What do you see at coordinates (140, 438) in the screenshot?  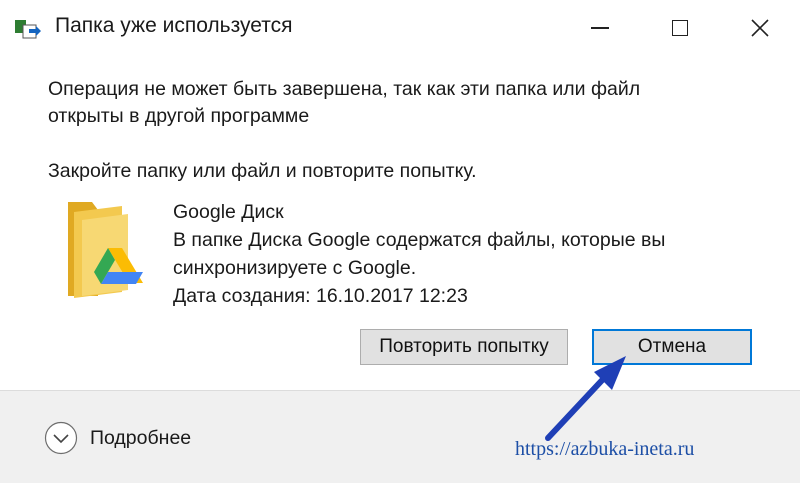 I see `more-details-label: Подробнее` at bounding box center [140, 438].